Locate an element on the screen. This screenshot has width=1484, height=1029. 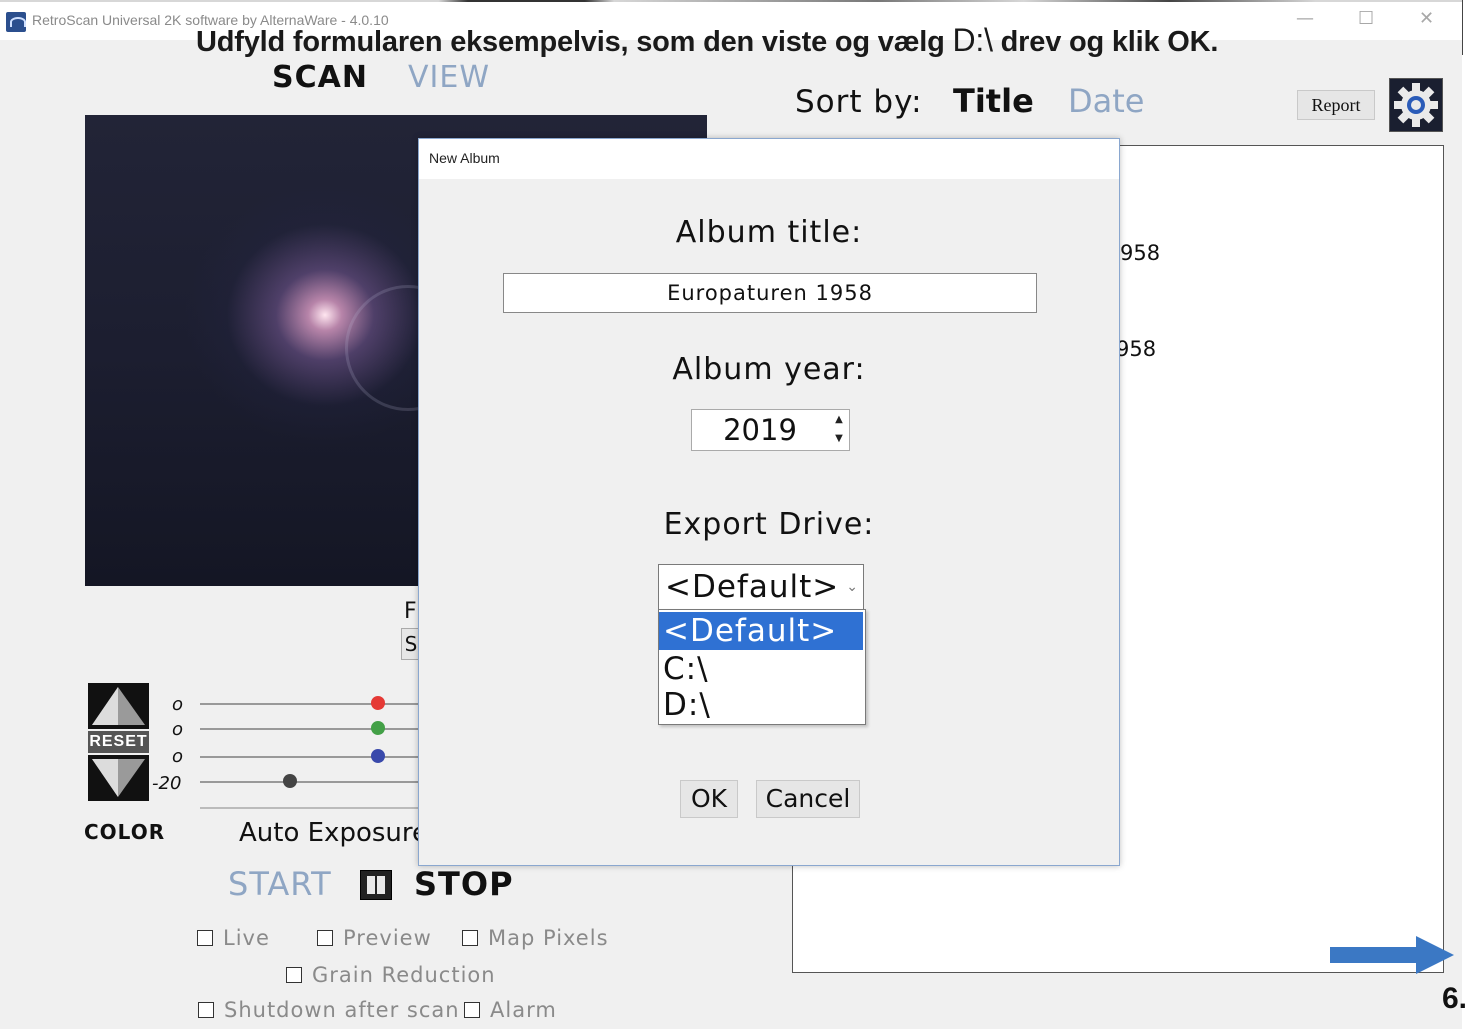
checkbox-label: Grain Reduction is located at coordinates (404, 975).